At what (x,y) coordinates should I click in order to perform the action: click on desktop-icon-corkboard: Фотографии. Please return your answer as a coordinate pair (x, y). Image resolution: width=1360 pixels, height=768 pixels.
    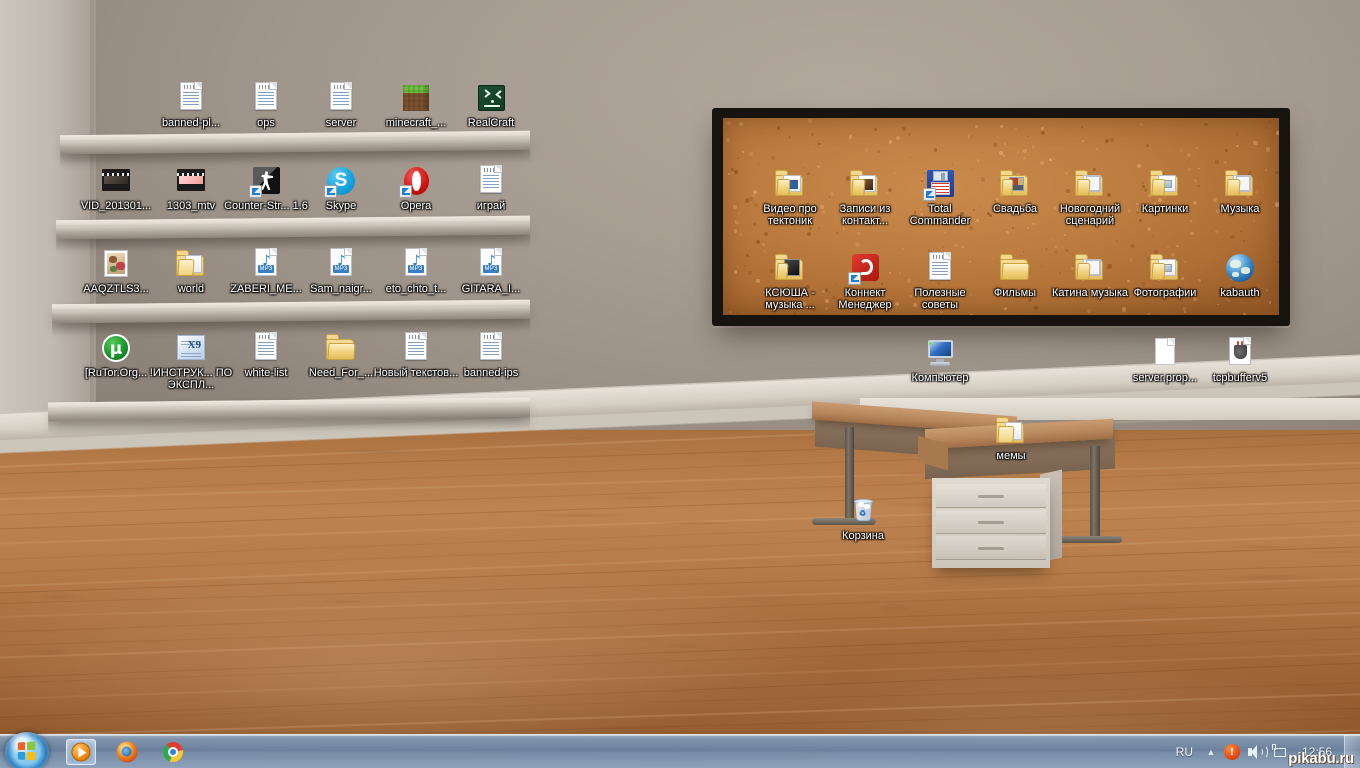
    Looking at the image, I should click on (1165, 275).